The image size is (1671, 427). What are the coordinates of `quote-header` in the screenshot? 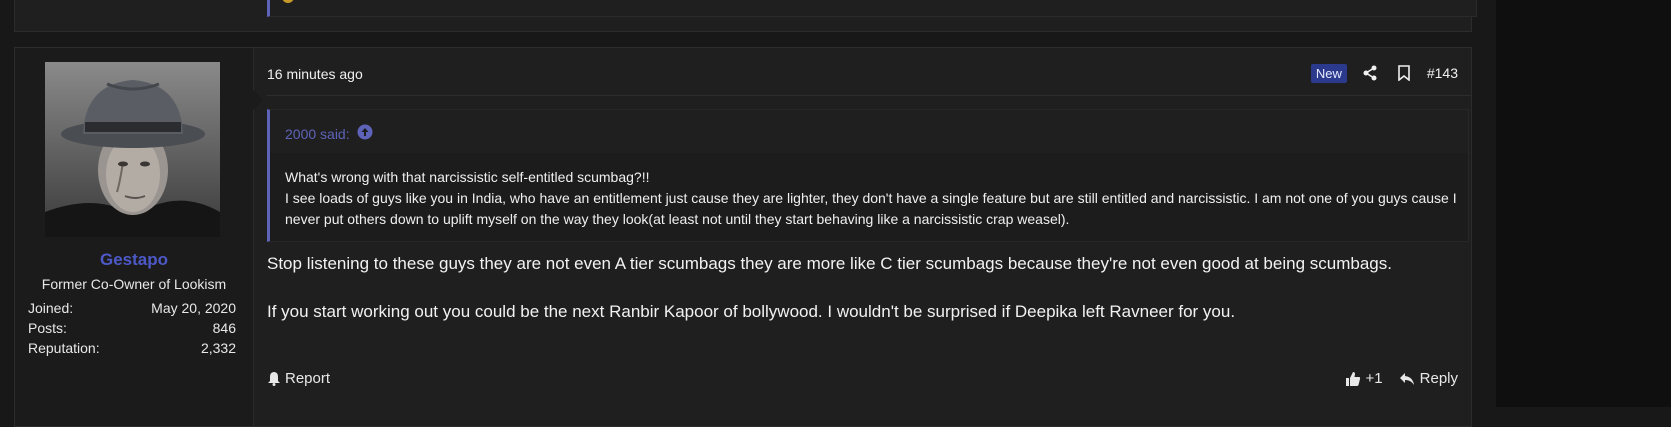 It's located at (869, 131).